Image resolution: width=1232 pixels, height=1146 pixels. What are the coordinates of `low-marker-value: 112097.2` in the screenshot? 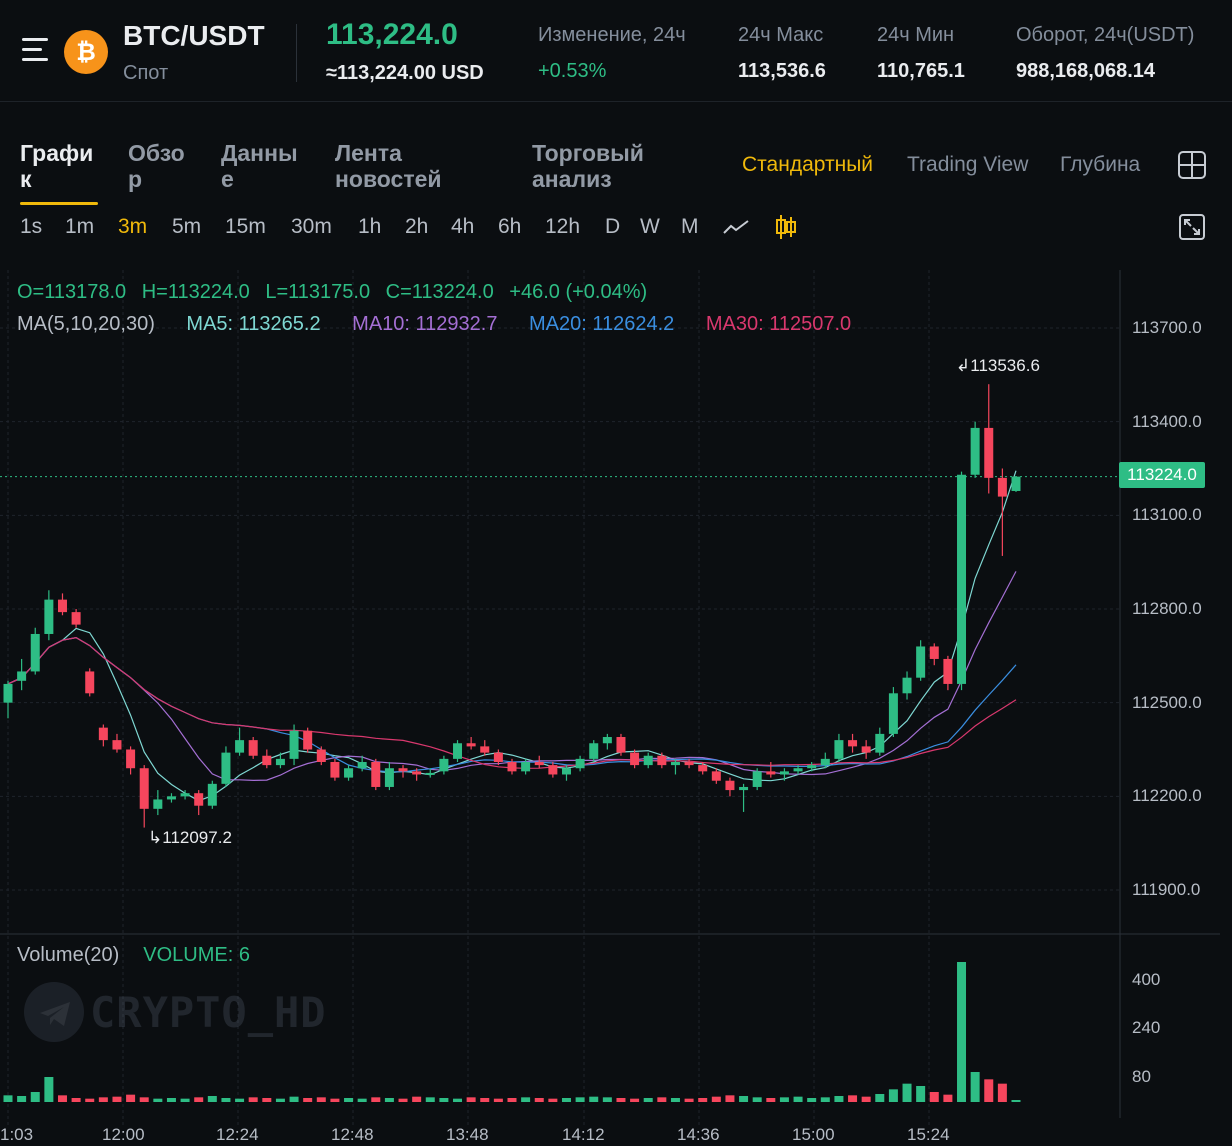 It's located at (197, 837).